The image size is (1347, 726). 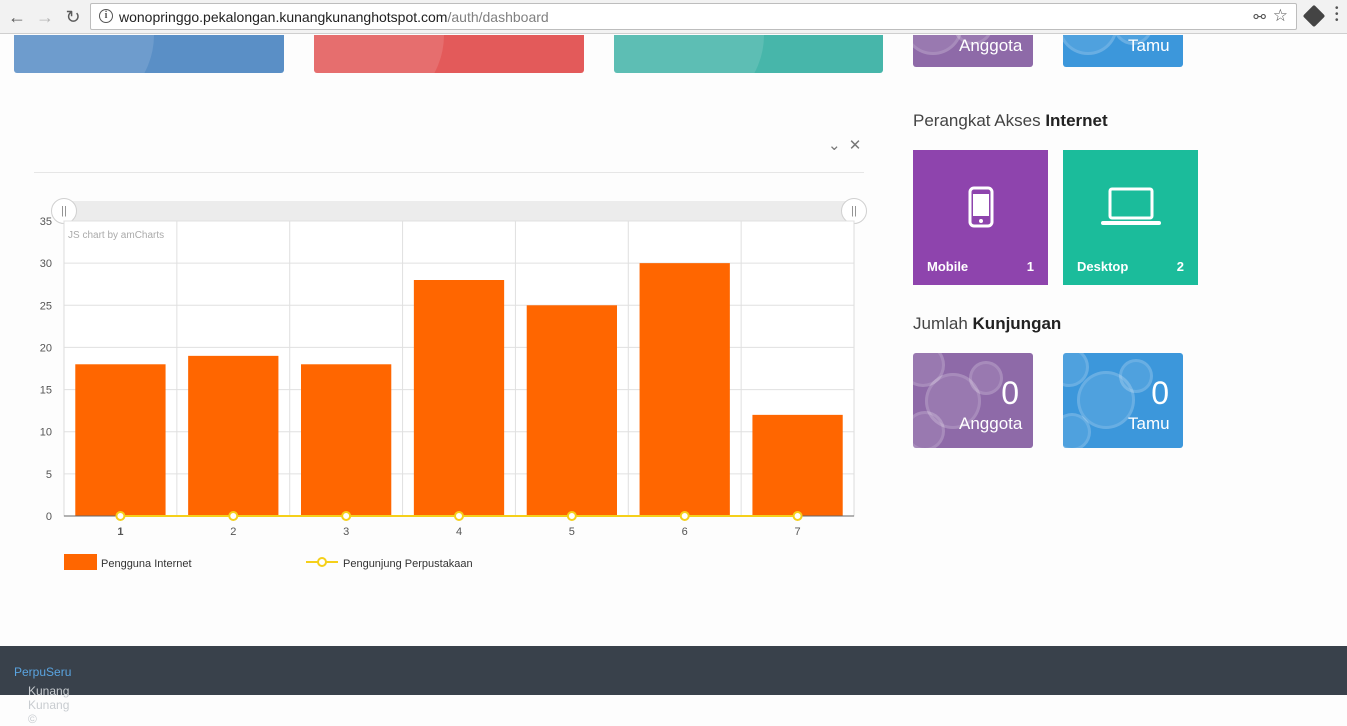 I want to click on y-tick-label: 15, so click(x=46, y=391).